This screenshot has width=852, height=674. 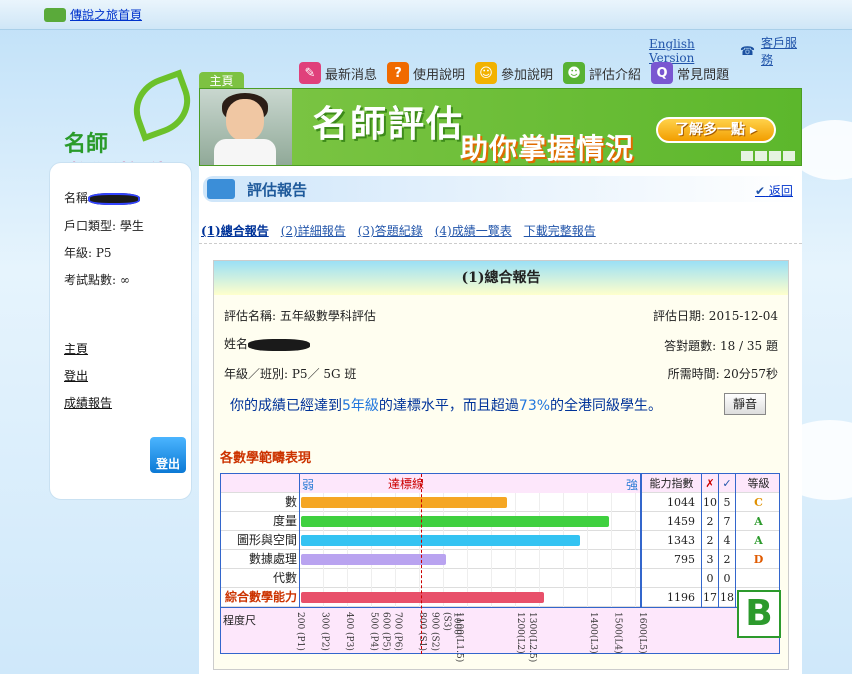 I want to click on student-photo, so click(x=246, y=127).